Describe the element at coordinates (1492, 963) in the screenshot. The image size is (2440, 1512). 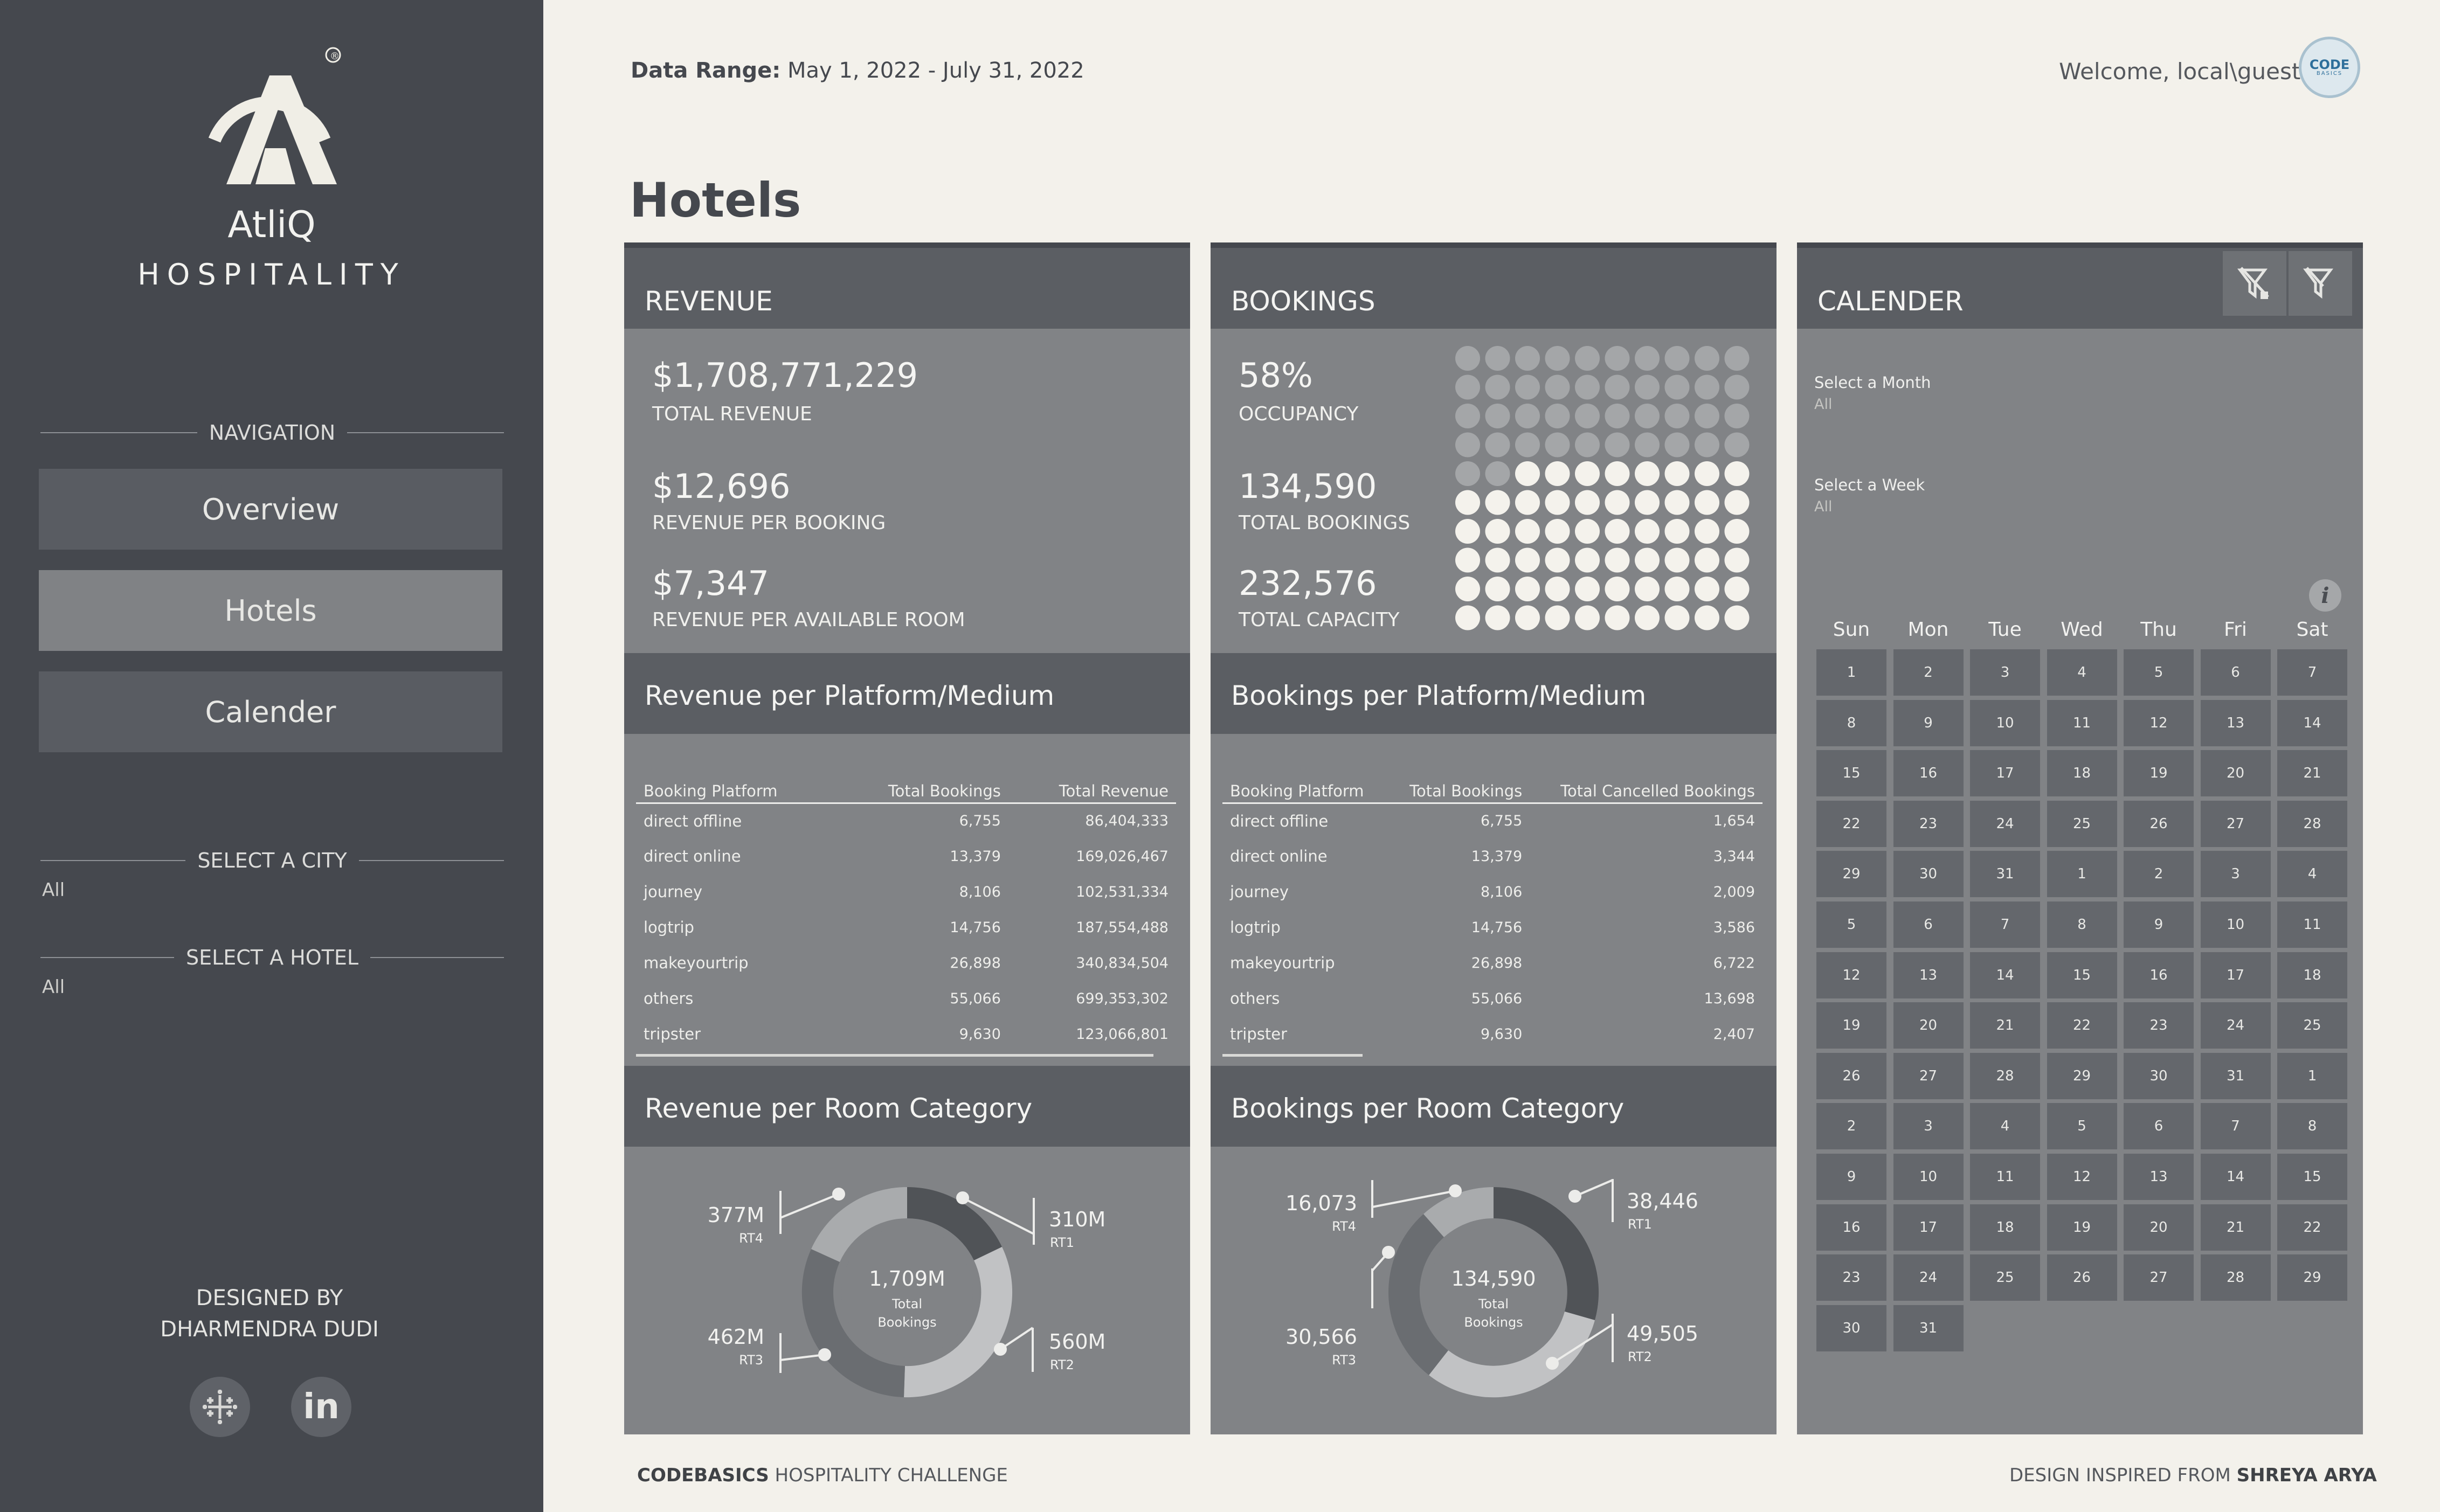
I see `table-row: makeyourtrip 26,898 6,722` at that location.